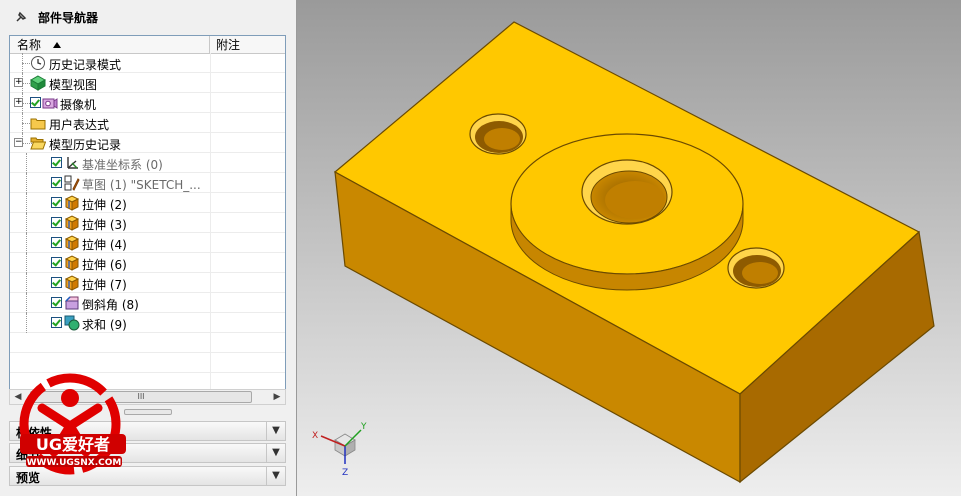 The image size is (961, 499). Describe the element at coordinates (72, 303) in the screenshot. I see `chamfer-icon` at that location.